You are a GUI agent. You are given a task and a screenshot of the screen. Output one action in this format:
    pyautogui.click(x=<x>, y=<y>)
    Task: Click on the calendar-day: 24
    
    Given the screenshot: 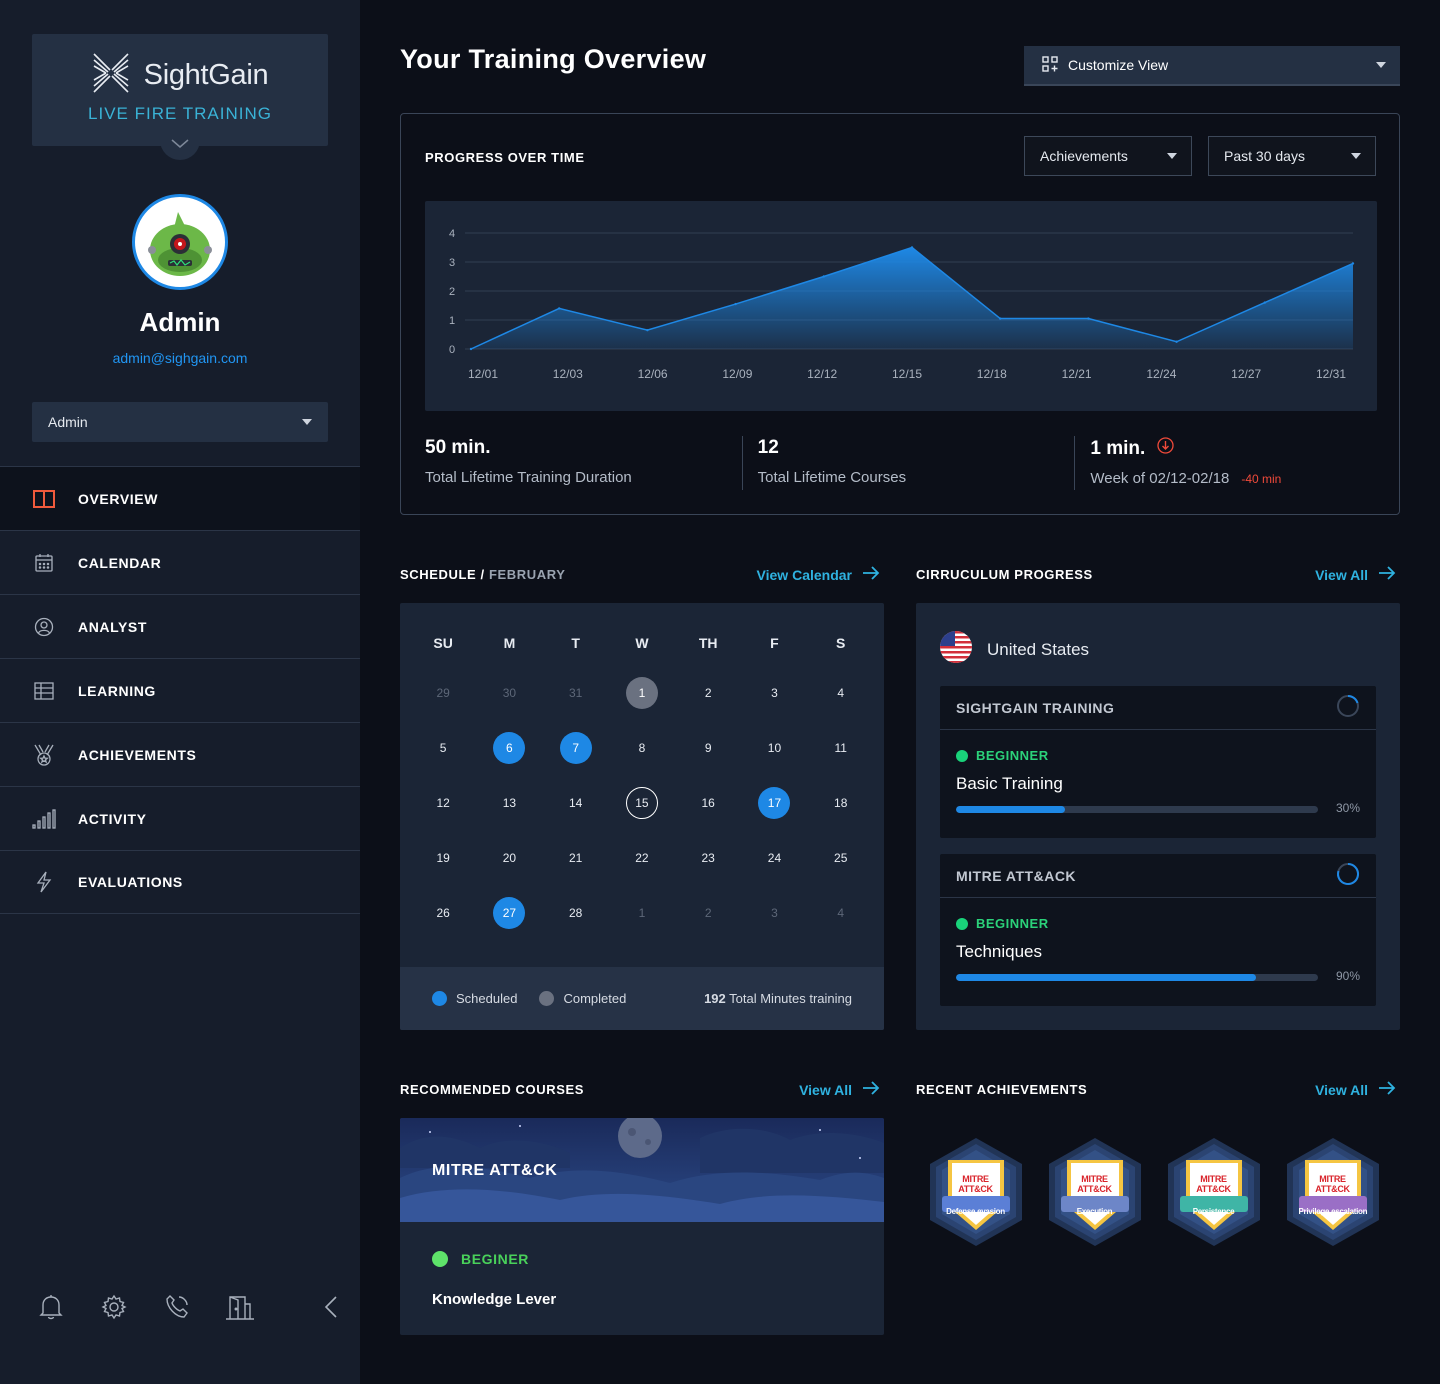 What is the action you would take?
    pyautogui.click(x=774, y=858)
    